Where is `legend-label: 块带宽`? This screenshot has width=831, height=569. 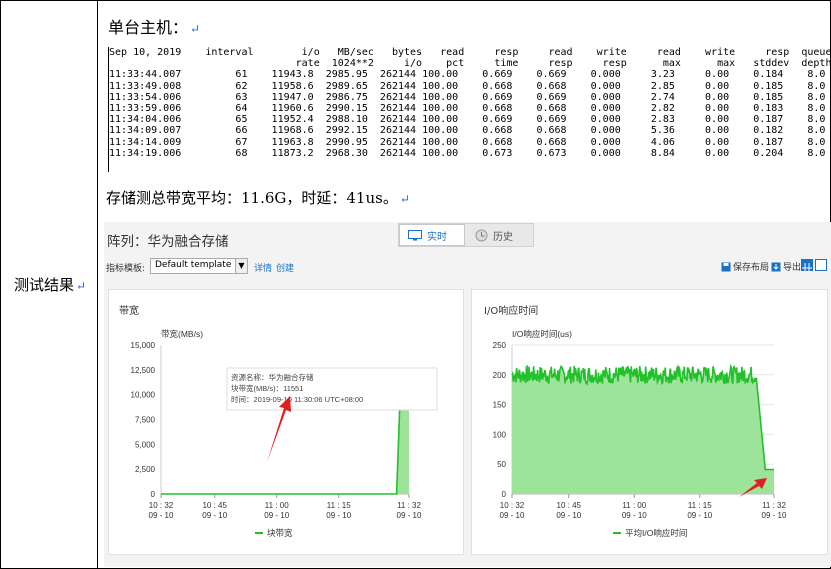
legend-label: 块带宽 is located at coordinates (280, 533).